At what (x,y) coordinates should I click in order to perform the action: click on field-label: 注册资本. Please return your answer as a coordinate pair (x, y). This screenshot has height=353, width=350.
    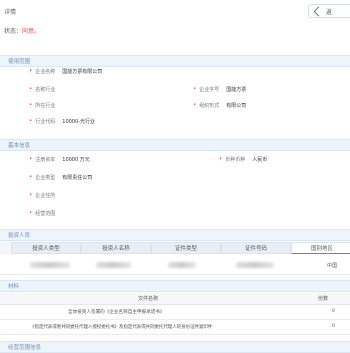
    Looking at the image, I should click on (45, 160).